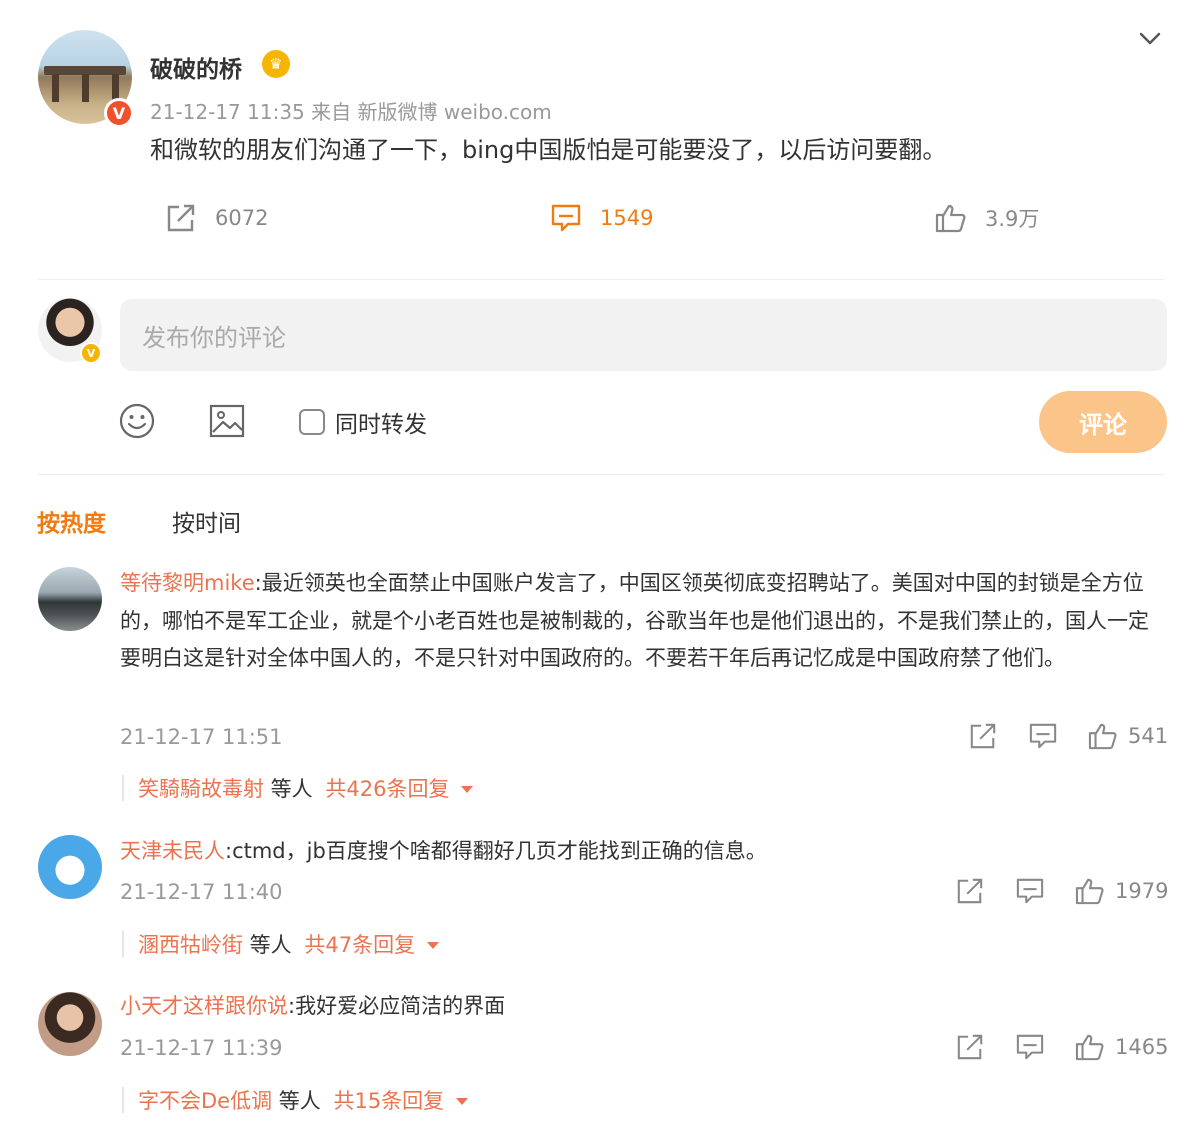 This screenshot has width=1200, height=1144. What do you see at coordinates (1061, 891) in the screenshot?
I see `comment-actions: 1979` at bounding box center [1061, 891].